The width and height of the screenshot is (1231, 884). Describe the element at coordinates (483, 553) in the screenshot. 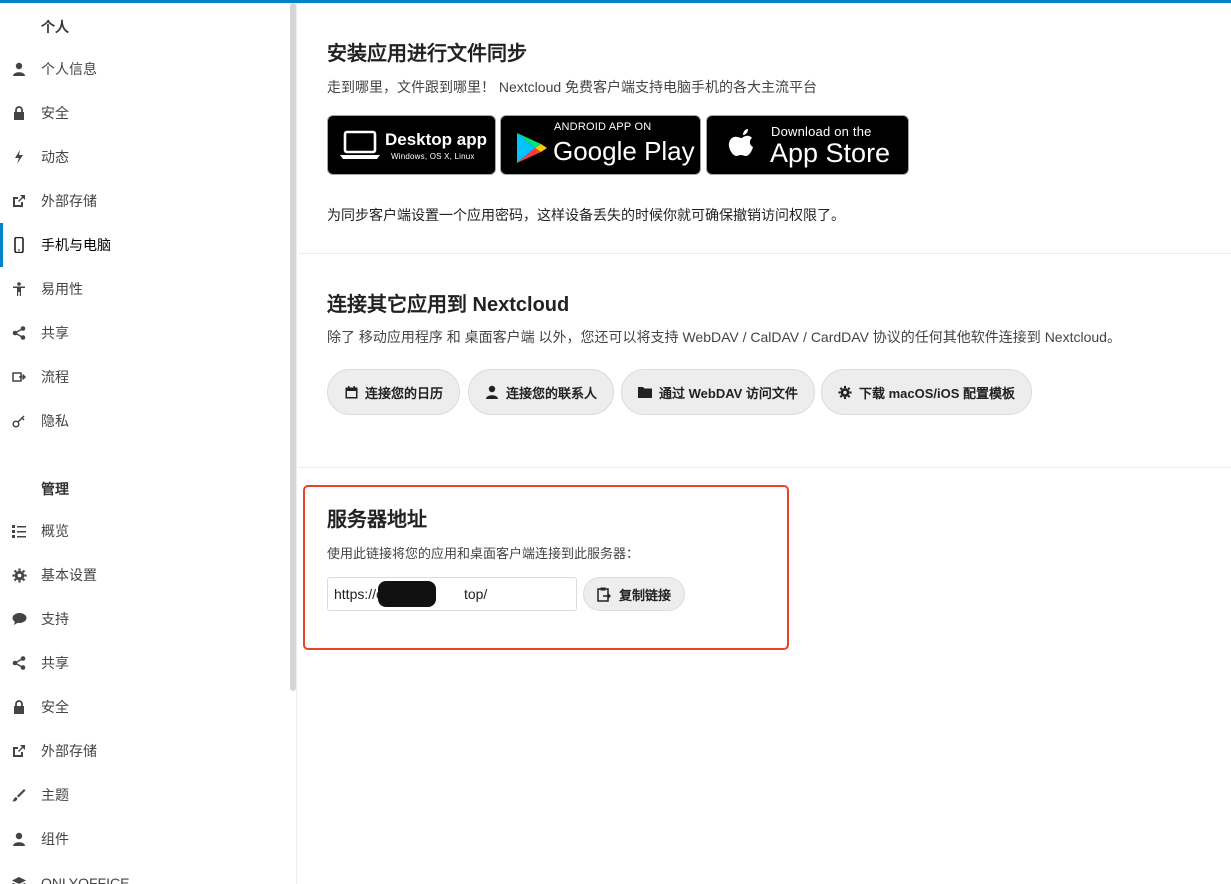

I see `server-section-description: 使用此链接将您的应用和桌面客户端连接到此服务器：` at that location.